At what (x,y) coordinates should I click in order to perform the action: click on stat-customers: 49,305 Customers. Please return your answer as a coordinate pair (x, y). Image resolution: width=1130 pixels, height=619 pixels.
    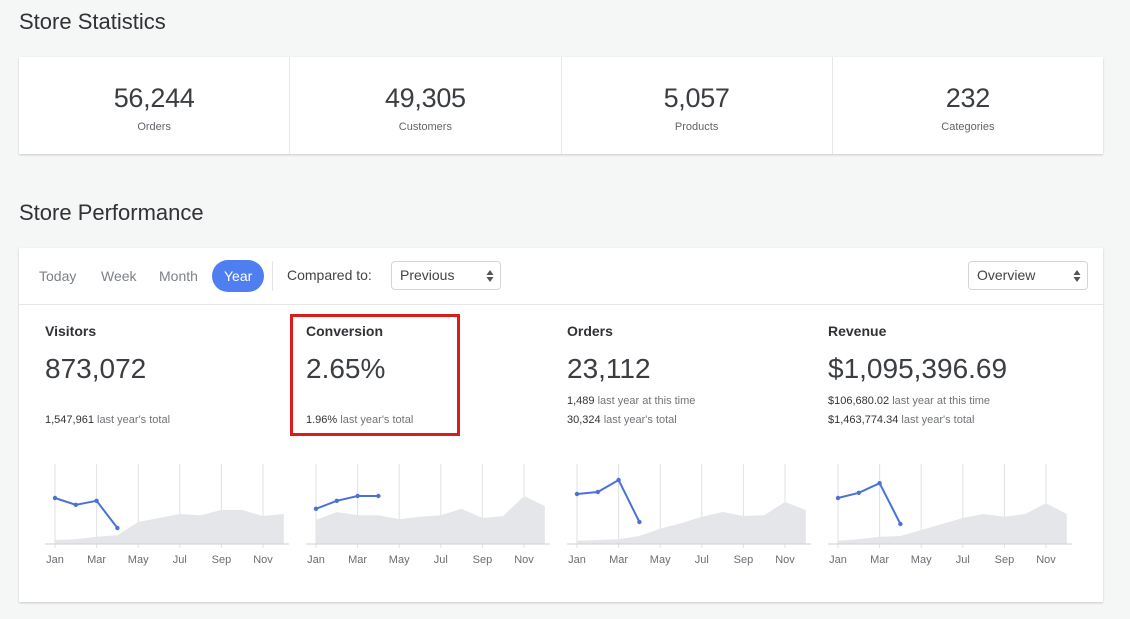
    Looking at the image, I should click on (426, 105).